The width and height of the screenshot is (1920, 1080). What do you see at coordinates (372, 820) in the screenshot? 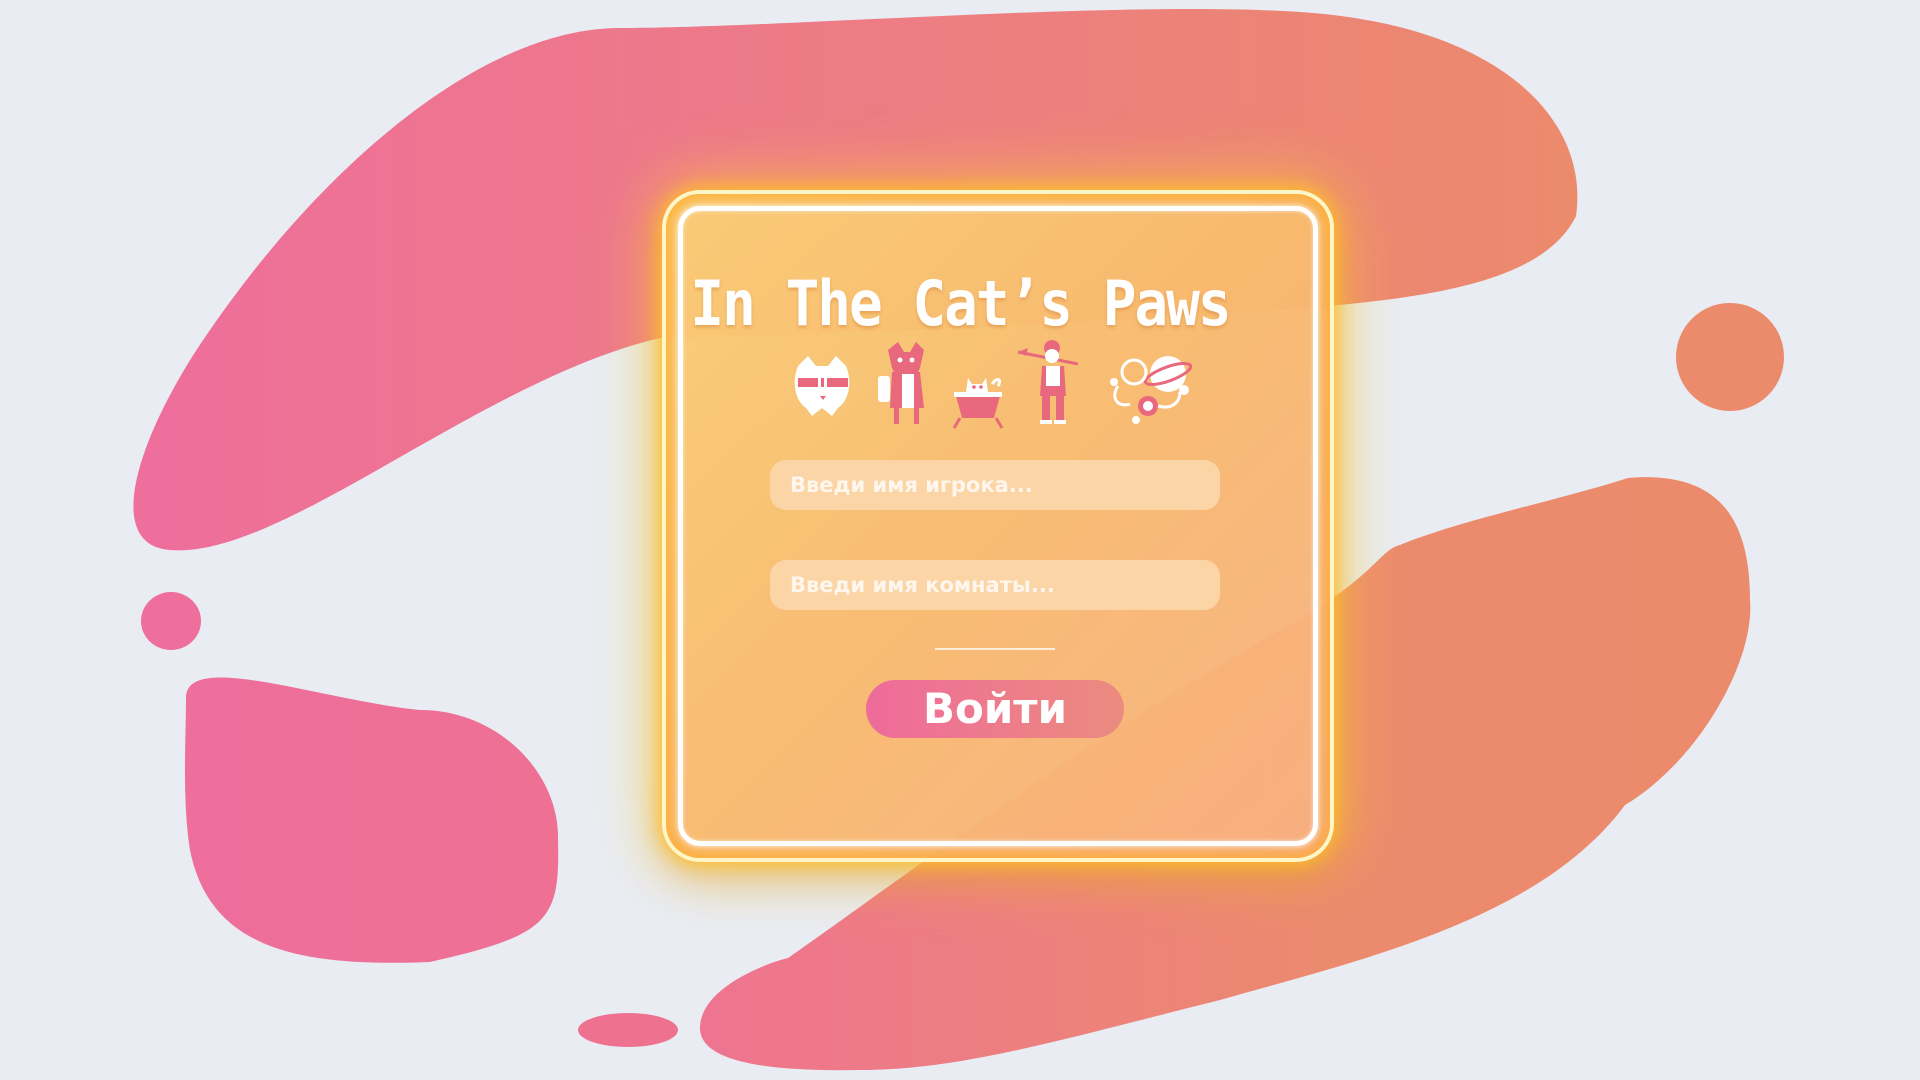
I see `blob-left` at bounding box center [372, 820].